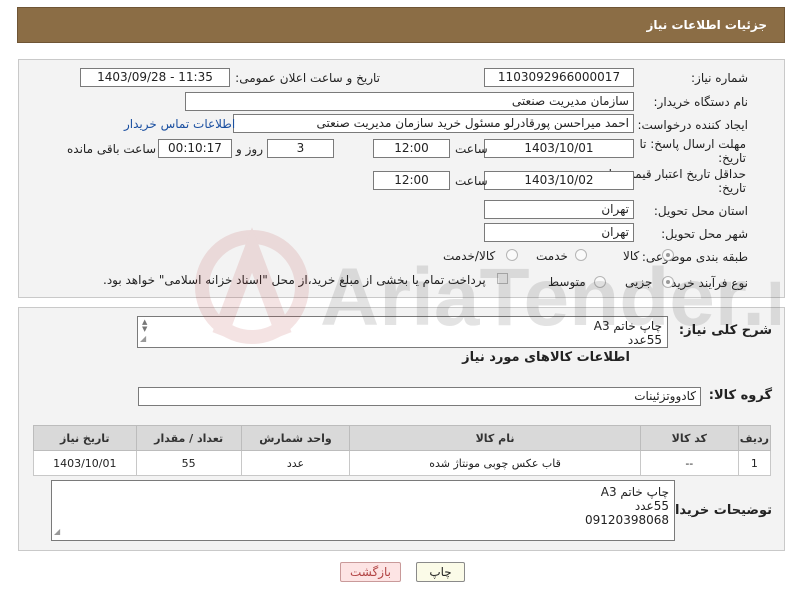  What do you see at coordinates (155, 77) in the screenshot?
I see `announce-datetime-field: 1403/09/28 - 11:35` at bounding box center [155, 77].